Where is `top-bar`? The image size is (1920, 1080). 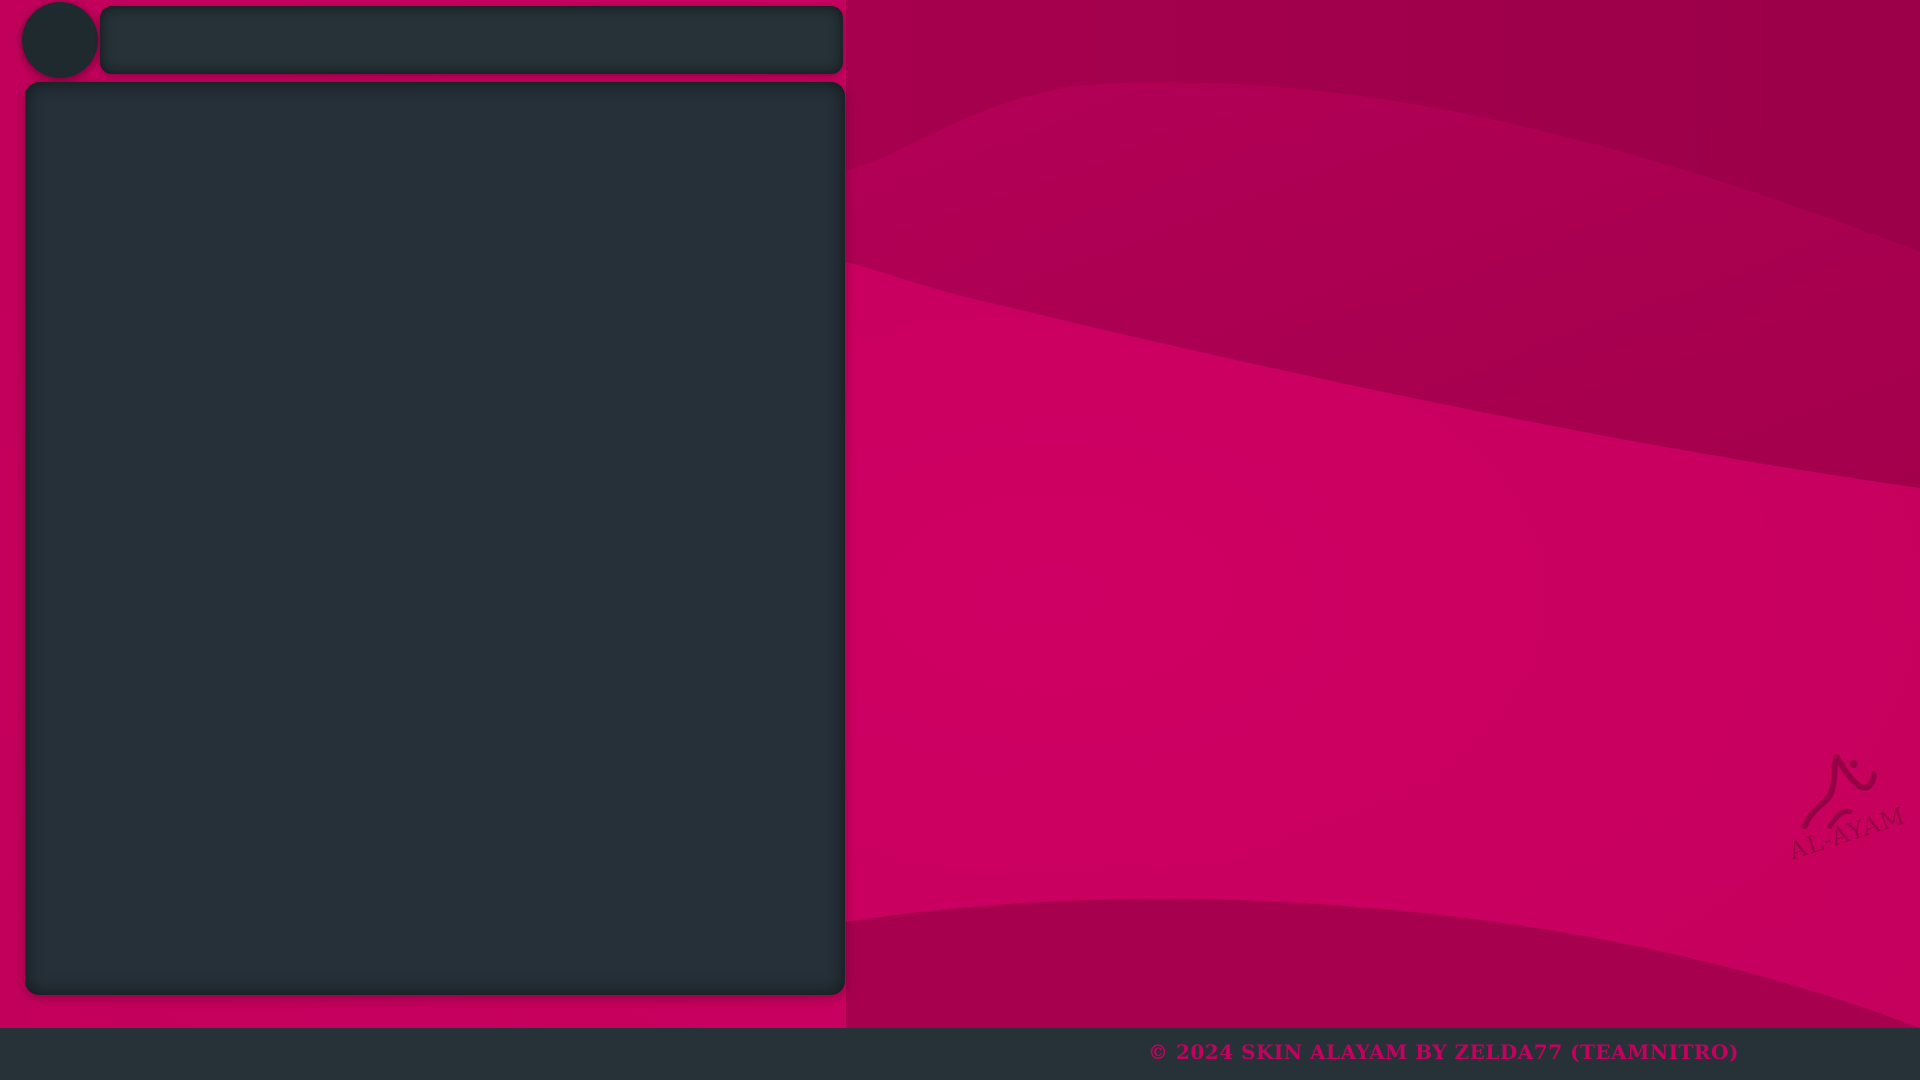 top-bar is located at coordinates (471, 40).